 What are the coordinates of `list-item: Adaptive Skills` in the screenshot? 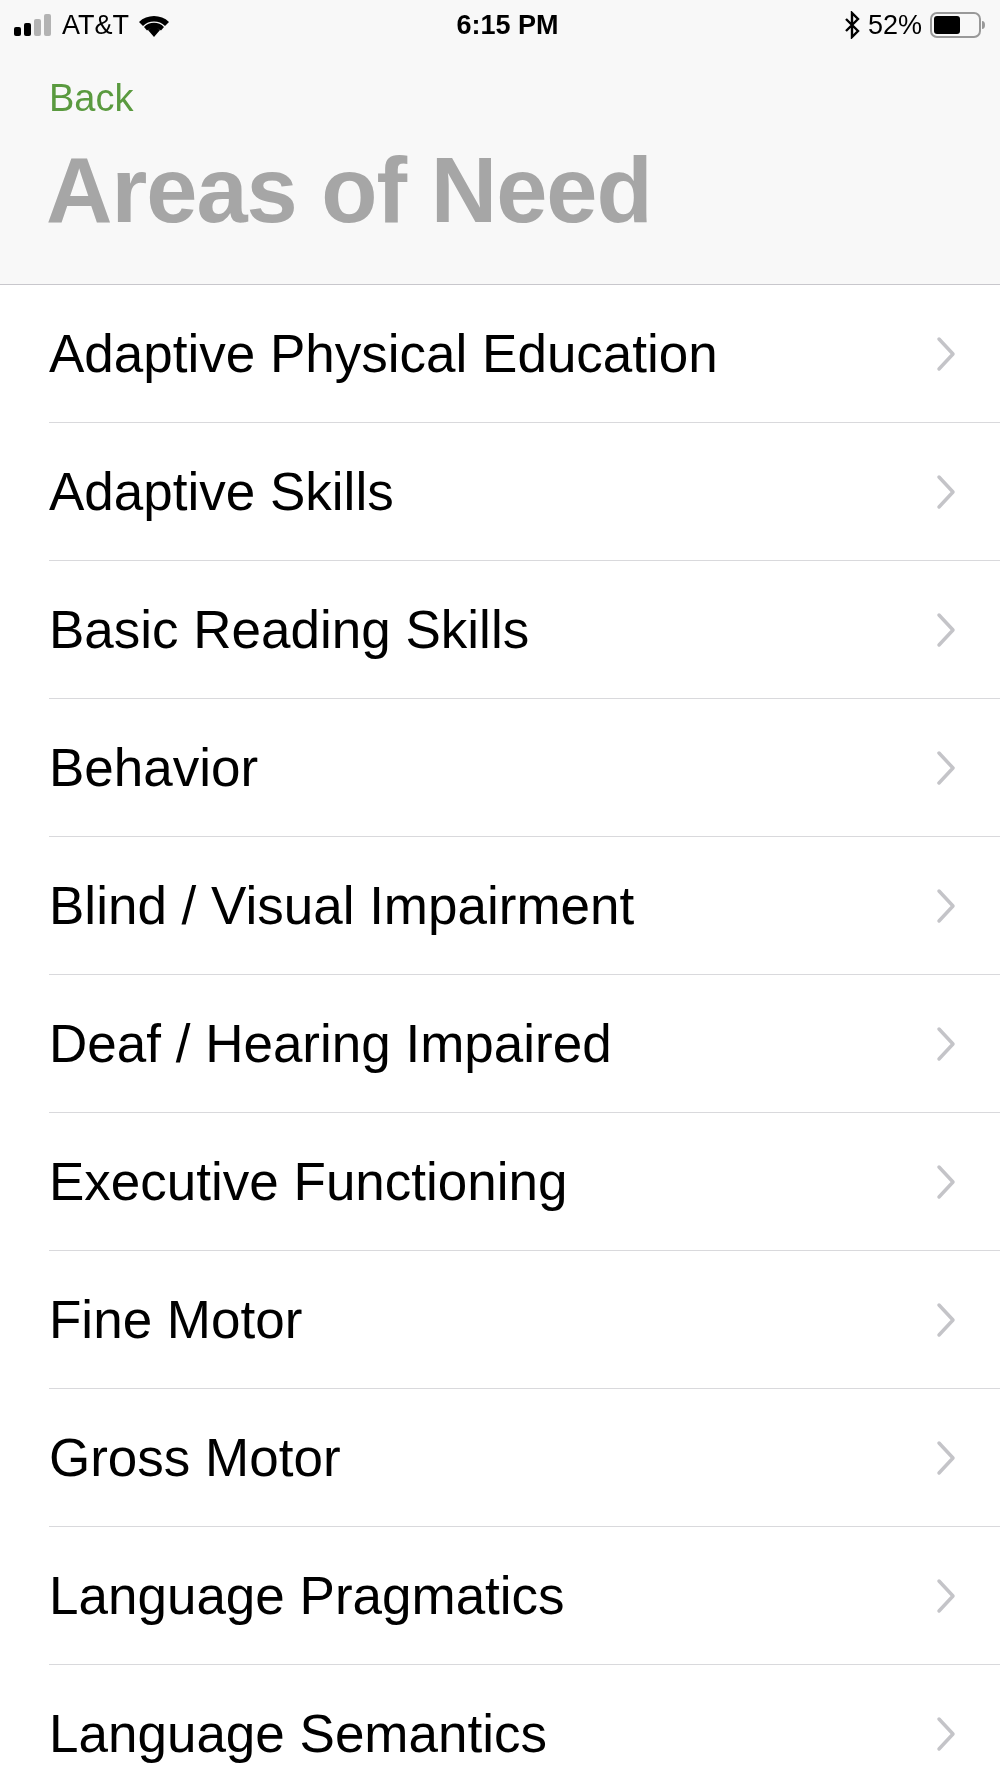 It's located at (524, 492).